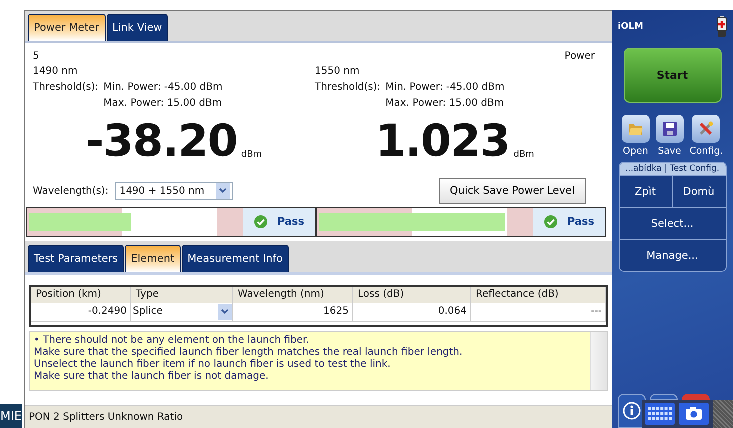 This screenshot has width=733, height=428. Describe the element at coordinates (76, 258) in the screenshot. I see `tab: Test Parameters` at that location.